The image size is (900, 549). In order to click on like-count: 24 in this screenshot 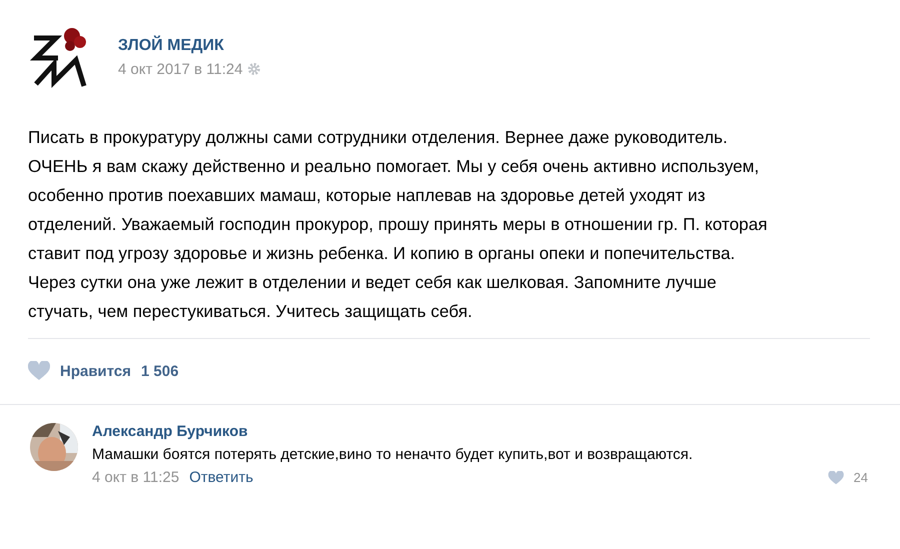, I will do `click(861, 477)`.